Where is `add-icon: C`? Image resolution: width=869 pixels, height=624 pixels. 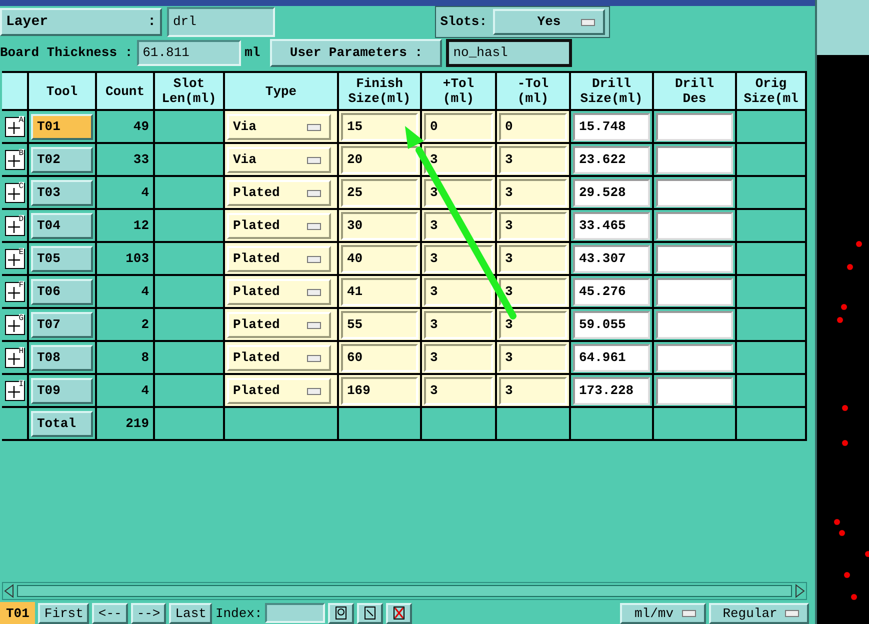 add-icon: C is located at coordinates (14, 192).